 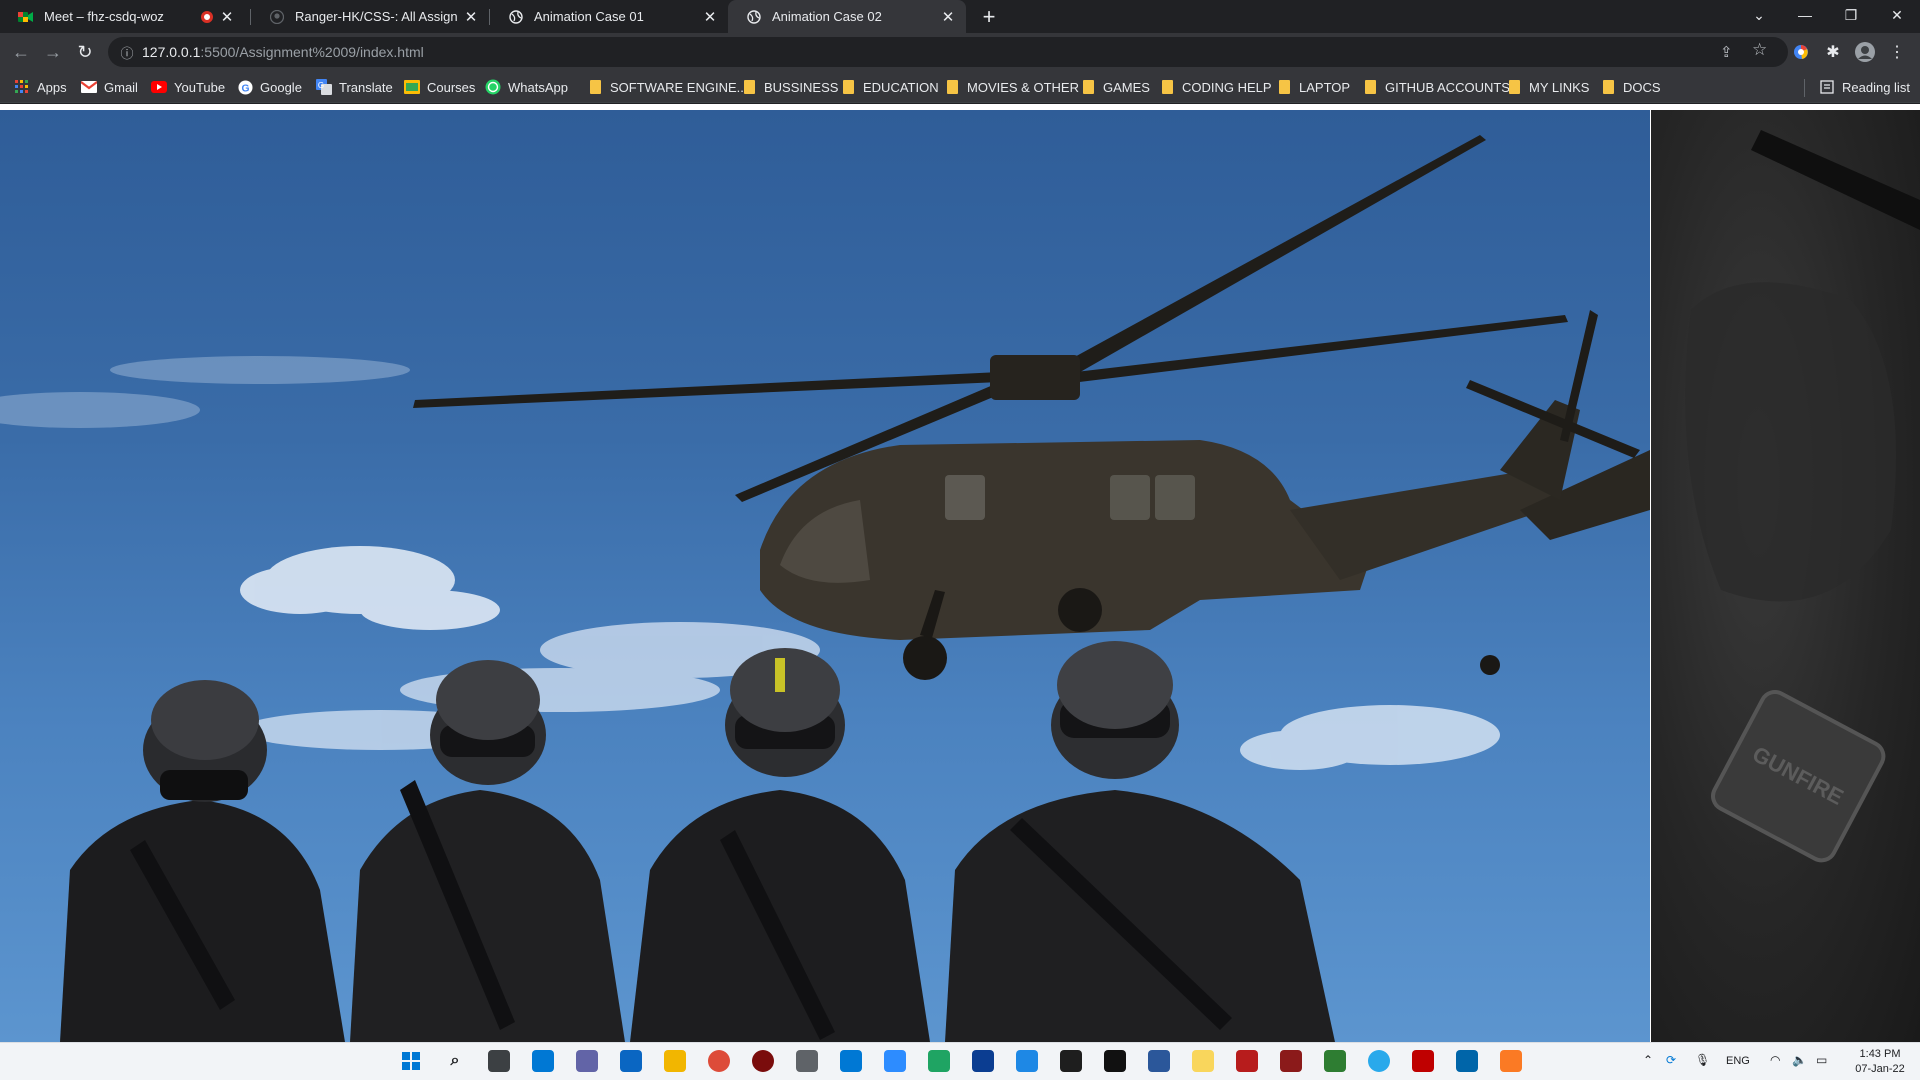 What do you see at coordinates (1785, 576) in the screenshot?
I see `side-image-tactical-gear: GUNFIRE` at bounding box center [1785, 576].